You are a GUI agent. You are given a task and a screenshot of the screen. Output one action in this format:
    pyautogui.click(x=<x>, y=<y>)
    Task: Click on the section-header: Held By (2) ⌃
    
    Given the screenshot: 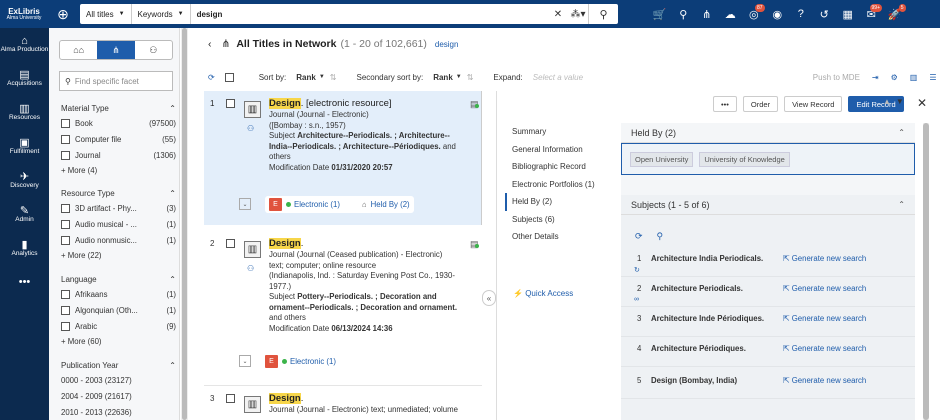 What is the action you would take?
    pyautogui.click(x=768, y=133)
    